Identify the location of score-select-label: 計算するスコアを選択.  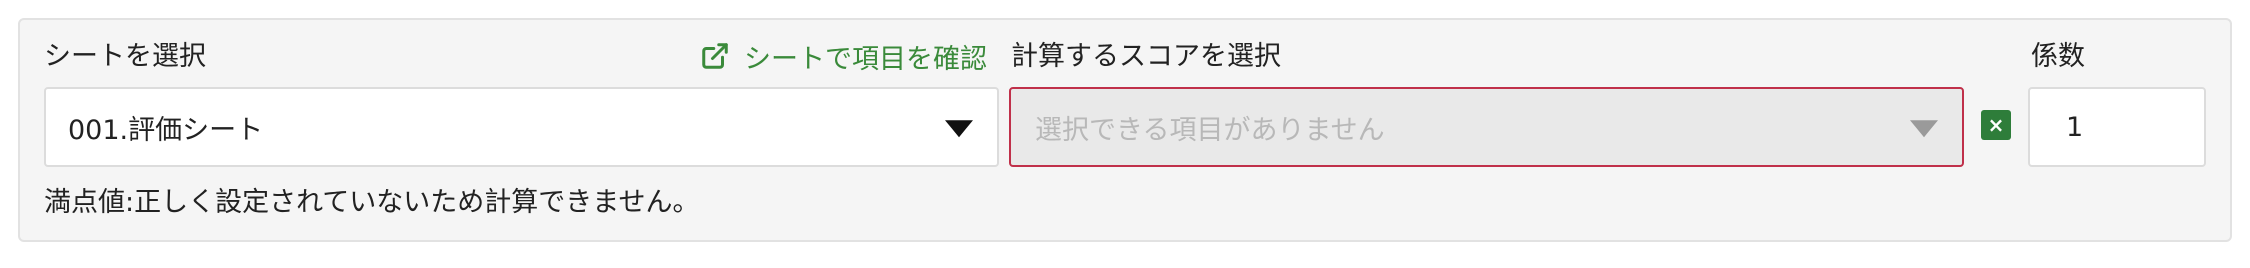
(1146, 56).